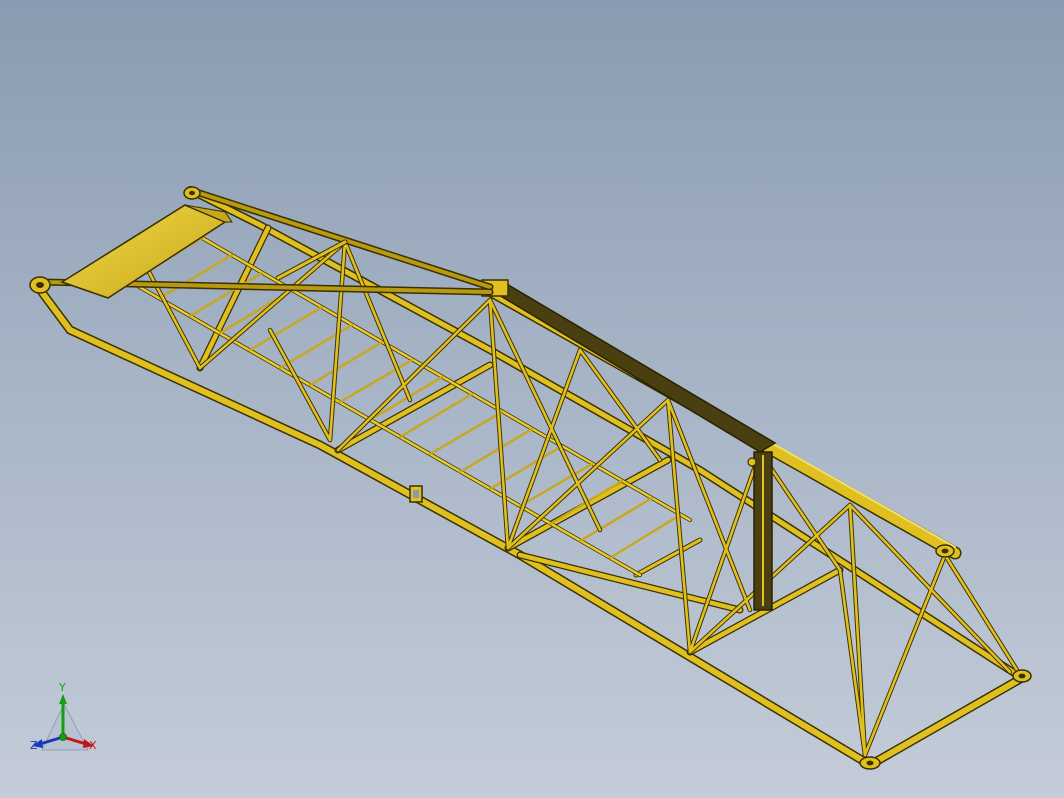 The image size is (1064, 798). What do you see at coordinates (67, 722) in the screenshot?
I see `view-orientation-triad: Y X Z` at bounding box center [67, 722].